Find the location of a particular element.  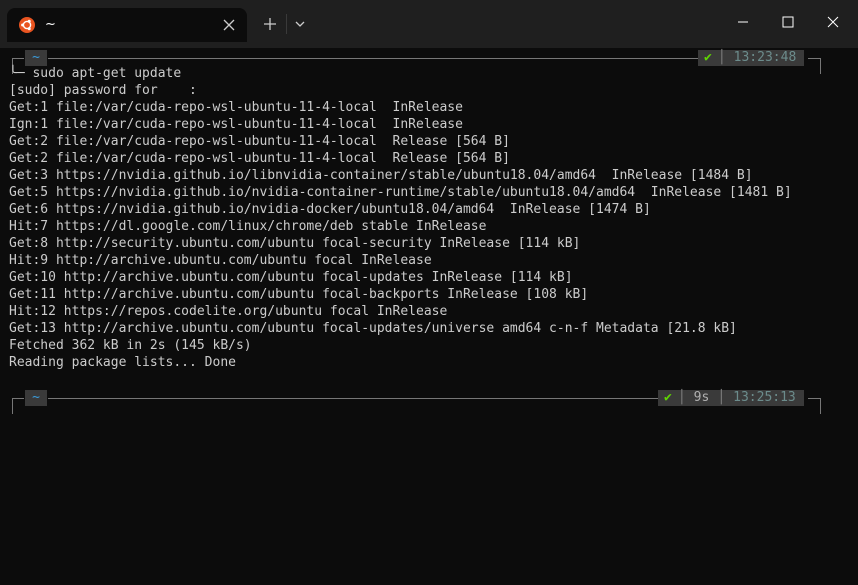

prompt-status: ✔ │ 13:23:48 is located at coordinates (751, 58).